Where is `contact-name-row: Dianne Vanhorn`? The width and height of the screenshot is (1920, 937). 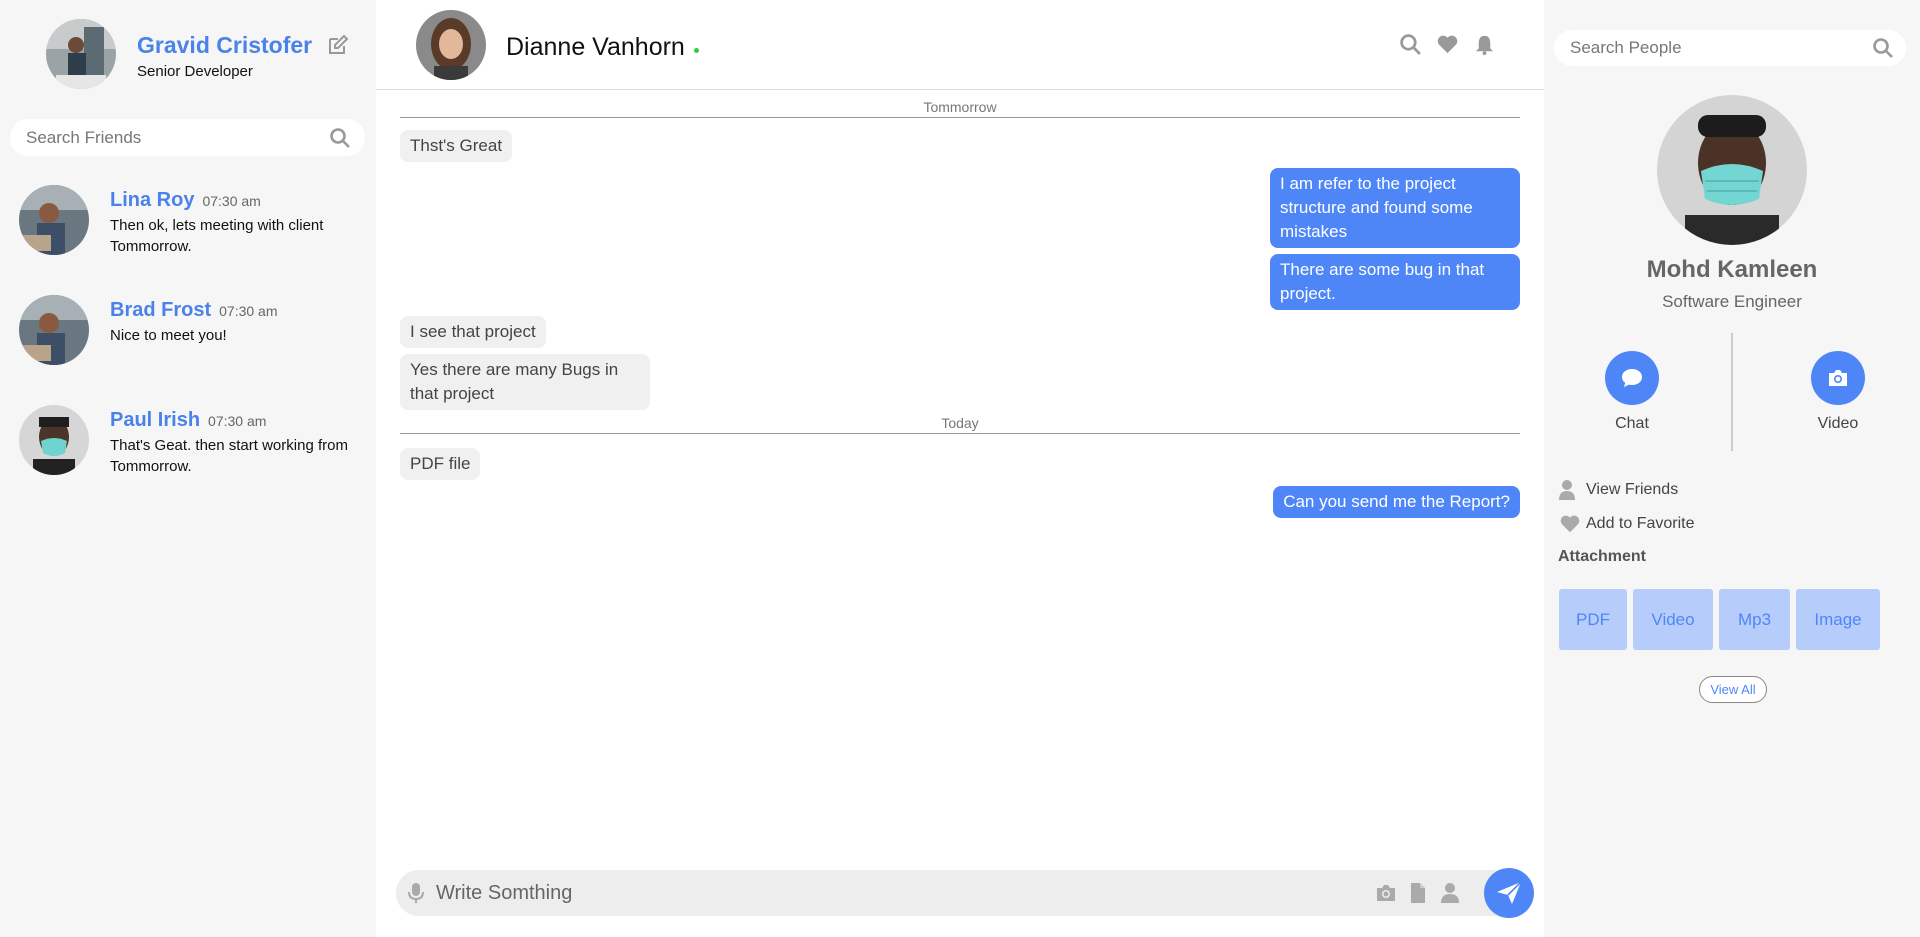 contact-name-row: Dianne Vanhorn is located at coordinates (602, 47).